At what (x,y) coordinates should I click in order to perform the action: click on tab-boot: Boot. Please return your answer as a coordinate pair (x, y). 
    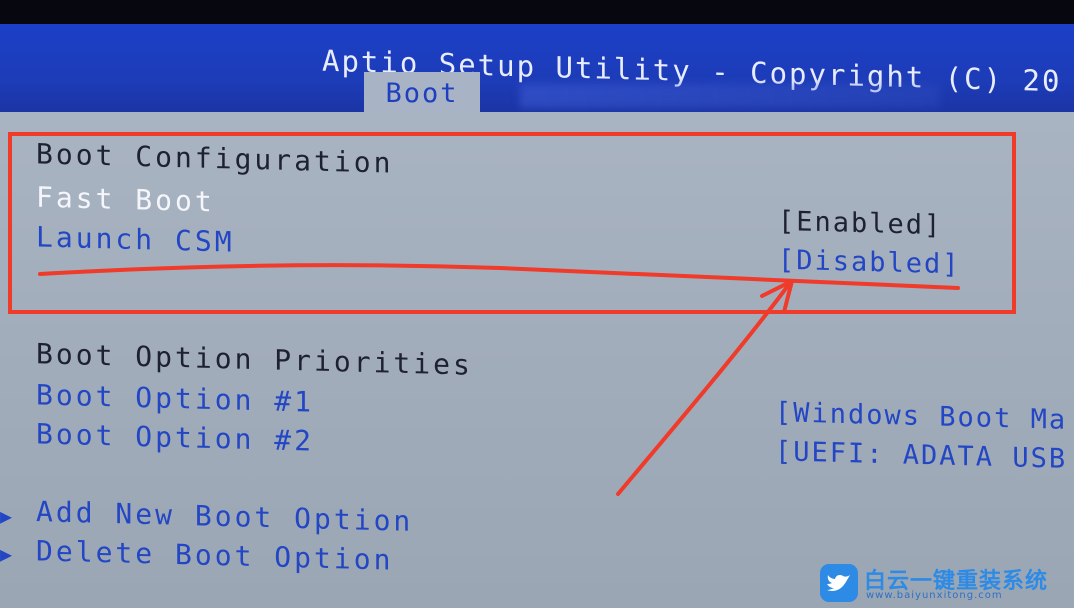
    Looking at the image, I should click on (422, 93).